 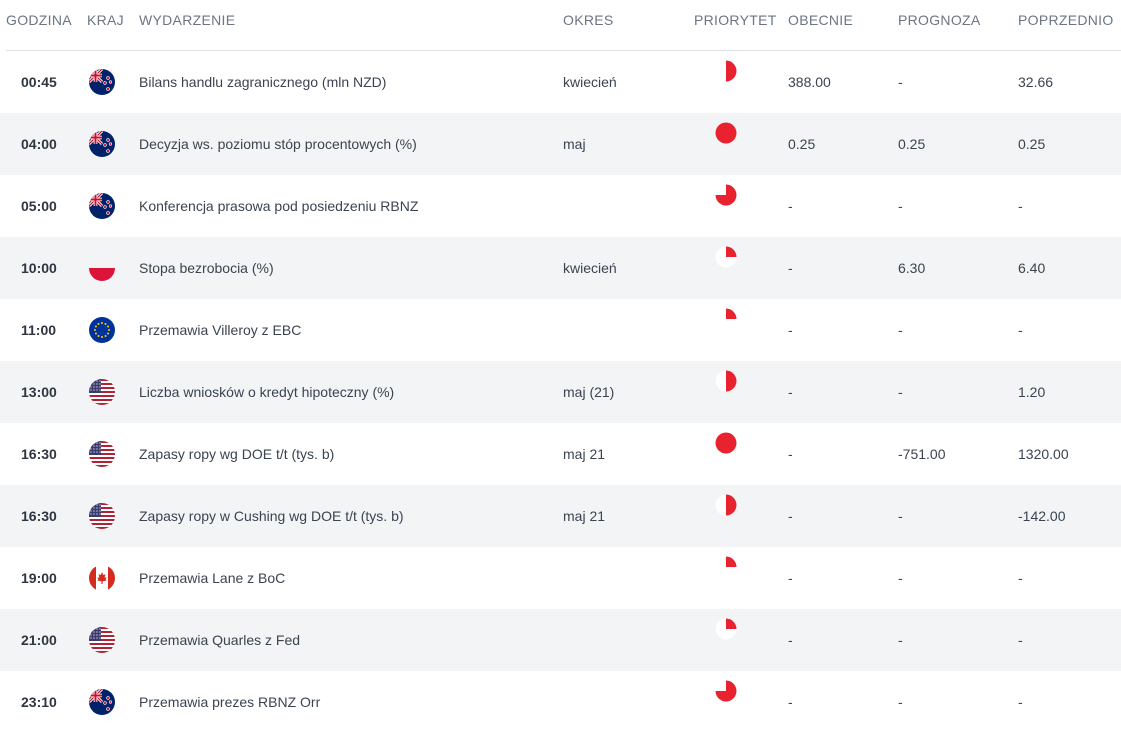 What do you see at coordinates (1066, 20) in the screenshot?
I see `column-header-previous: POPRZEDNIO` at bounding box center [1066, 20].